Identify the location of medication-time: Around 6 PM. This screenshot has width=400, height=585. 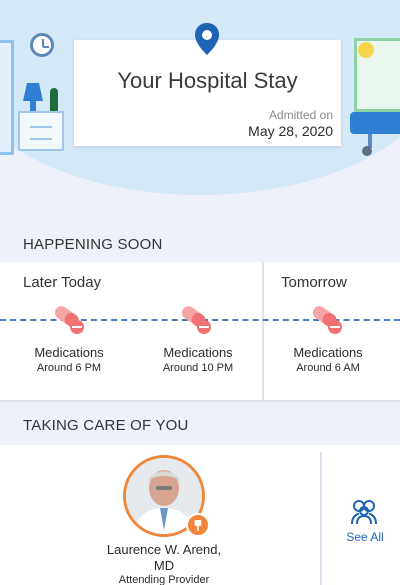
(69, 368).